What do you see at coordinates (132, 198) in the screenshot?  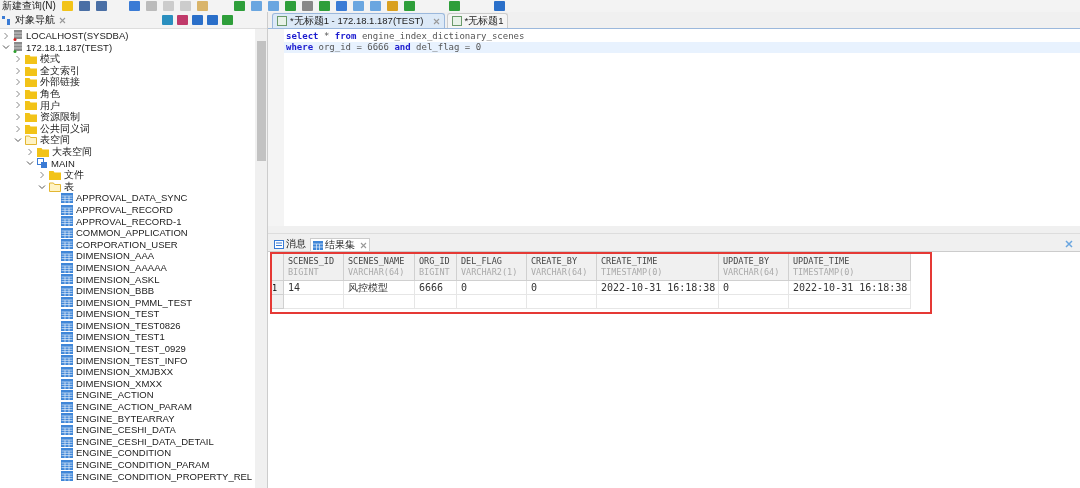 I see `tree-item: APPROVAL_DATA_SYNC` at bounding box center [132, 198].